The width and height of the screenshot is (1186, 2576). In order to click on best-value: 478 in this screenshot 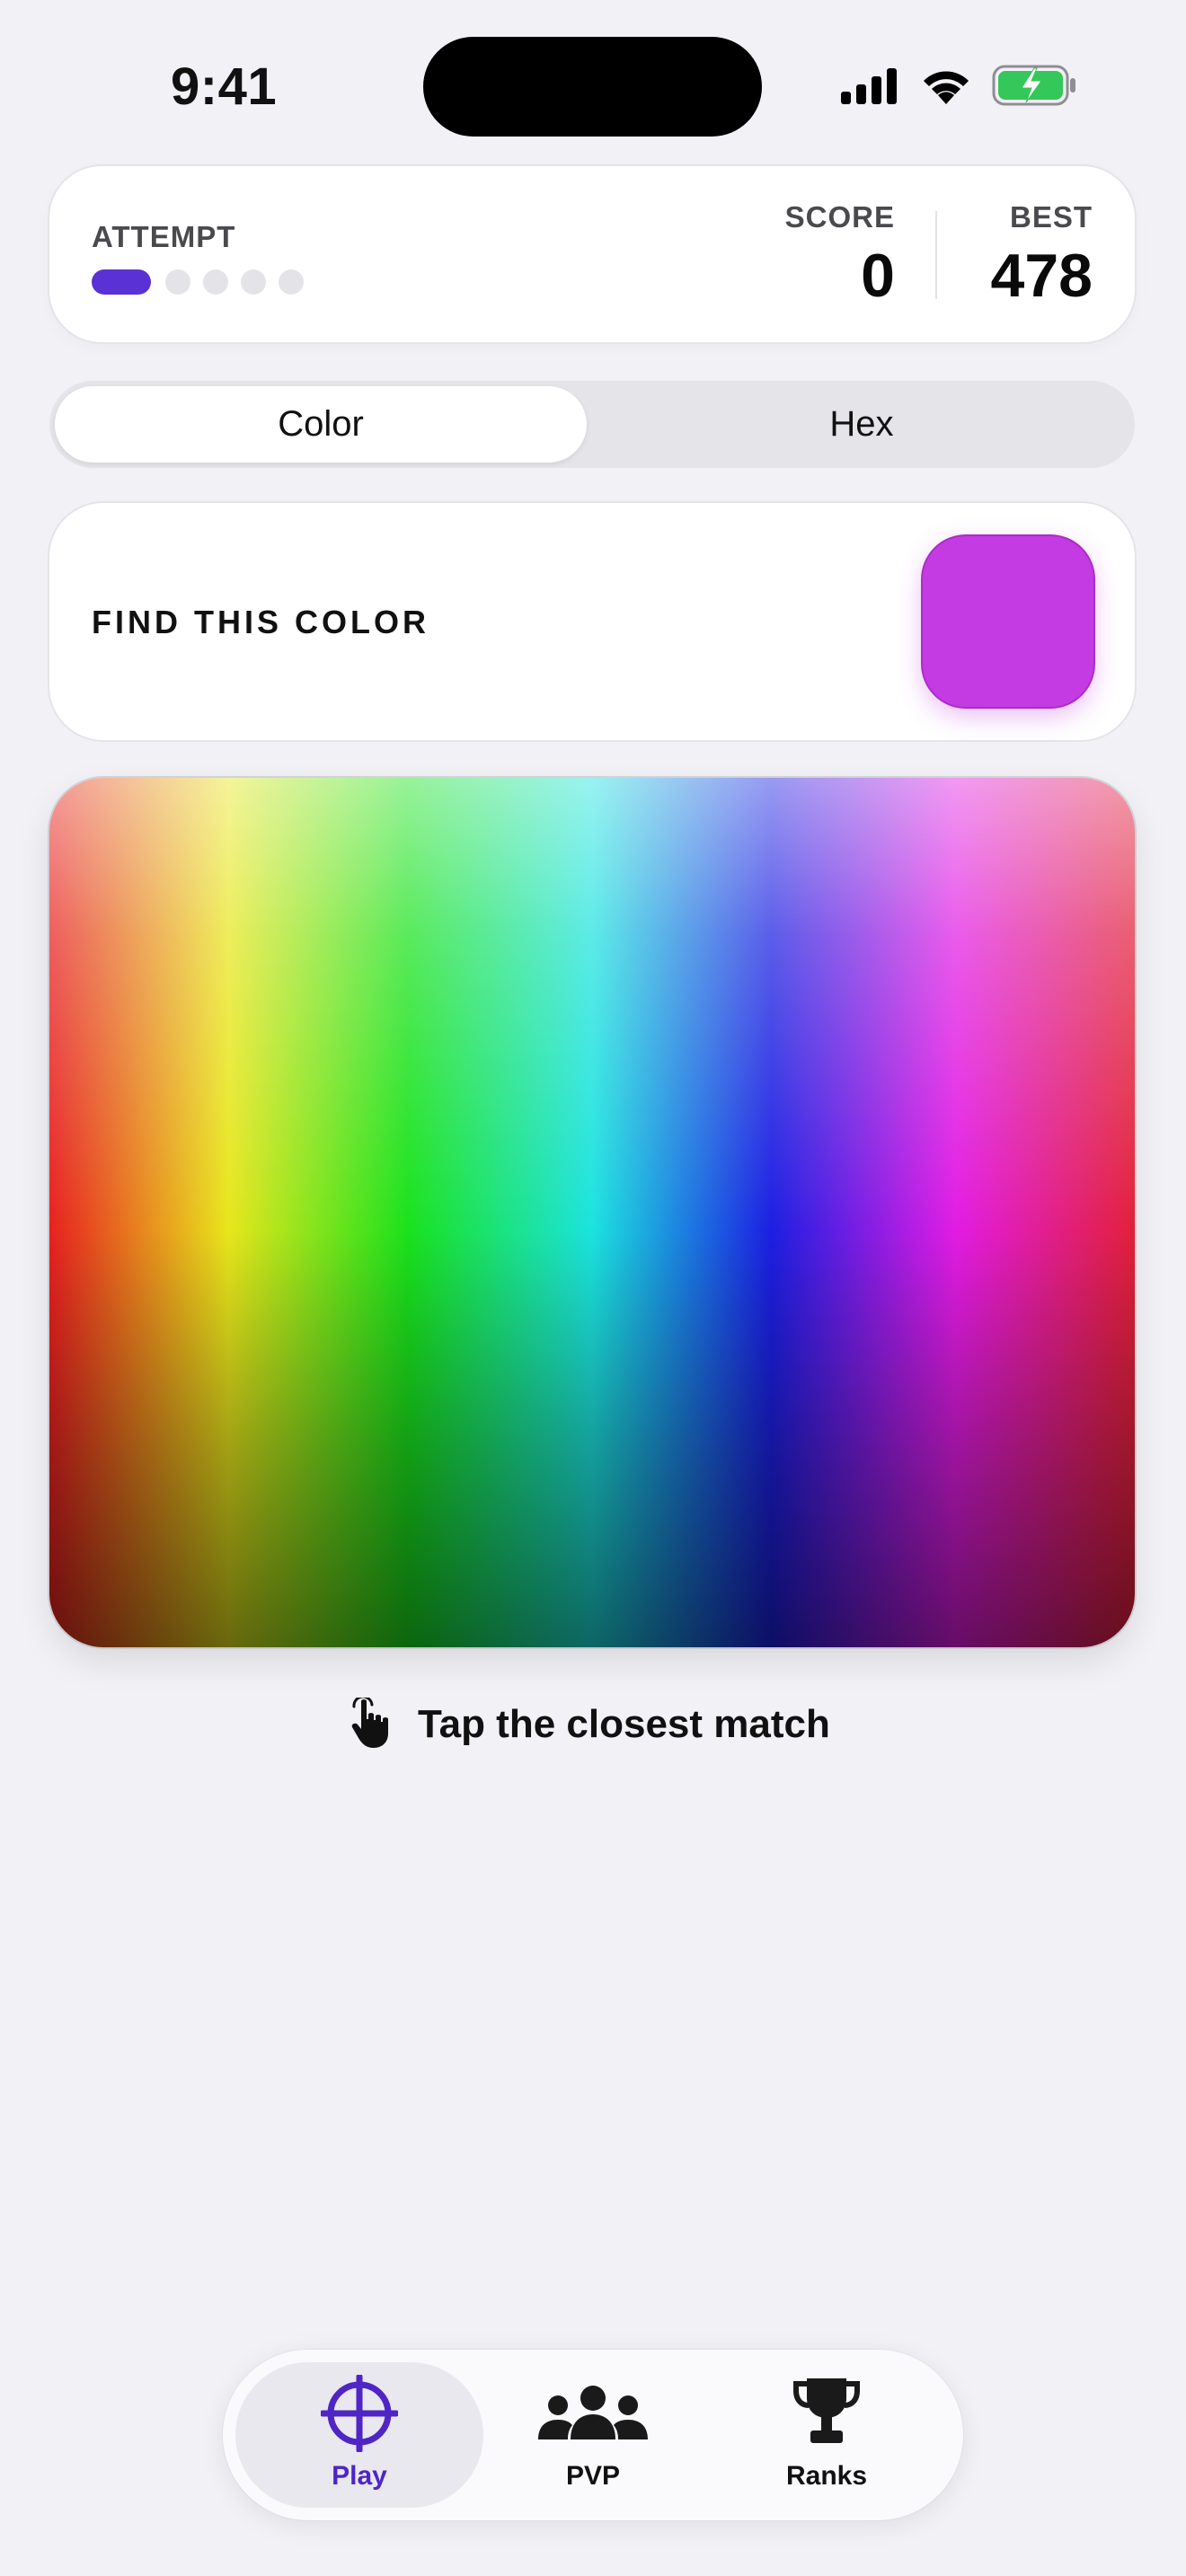, I will do `click(1041, 276)`.